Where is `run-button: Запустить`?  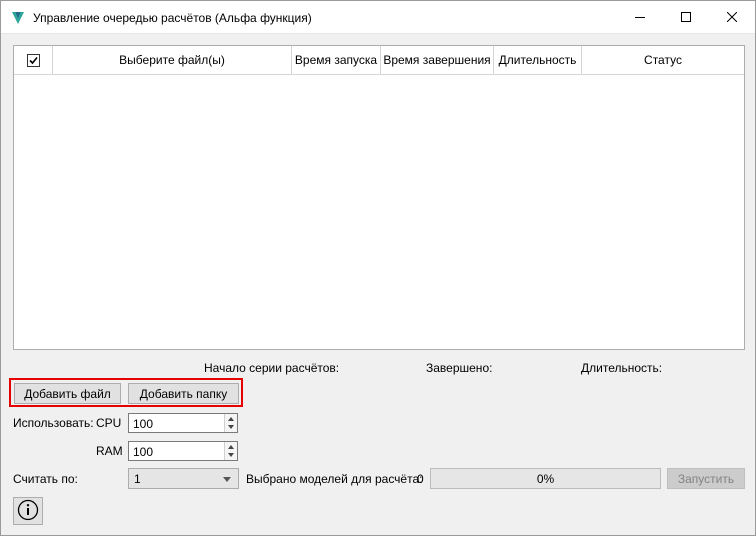
run-button: Запустить is located at coordinates (706, 478).